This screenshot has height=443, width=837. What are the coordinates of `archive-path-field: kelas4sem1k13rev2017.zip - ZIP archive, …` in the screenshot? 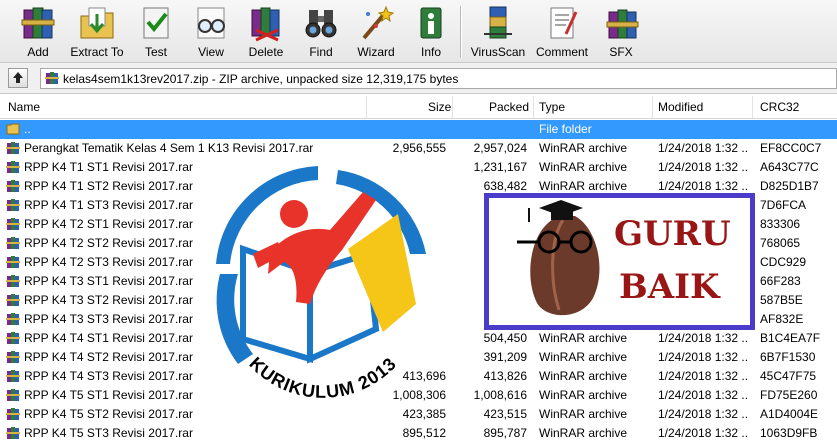 It's located at (438, 78).